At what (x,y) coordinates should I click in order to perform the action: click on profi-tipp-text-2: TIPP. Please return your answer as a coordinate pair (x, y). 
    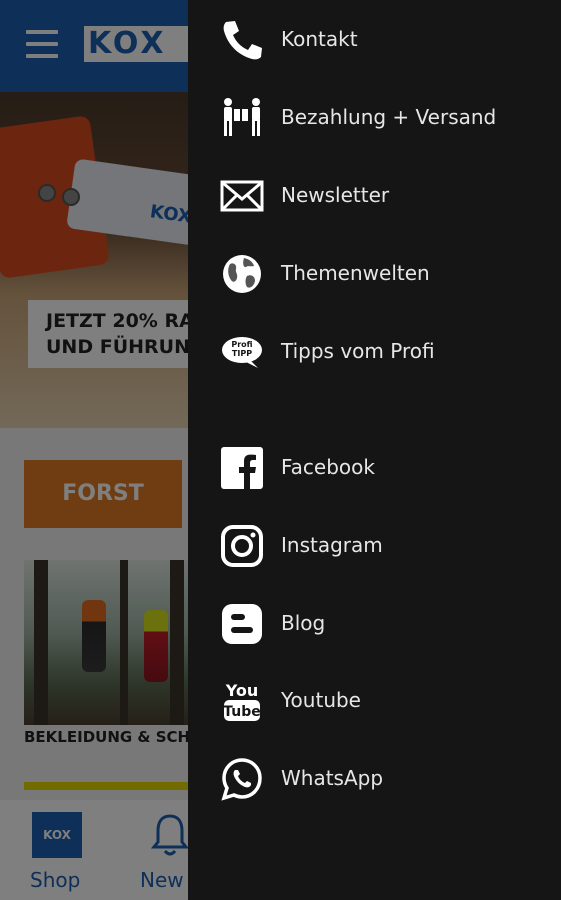
    Looking at the image, I should click on (242, 353).